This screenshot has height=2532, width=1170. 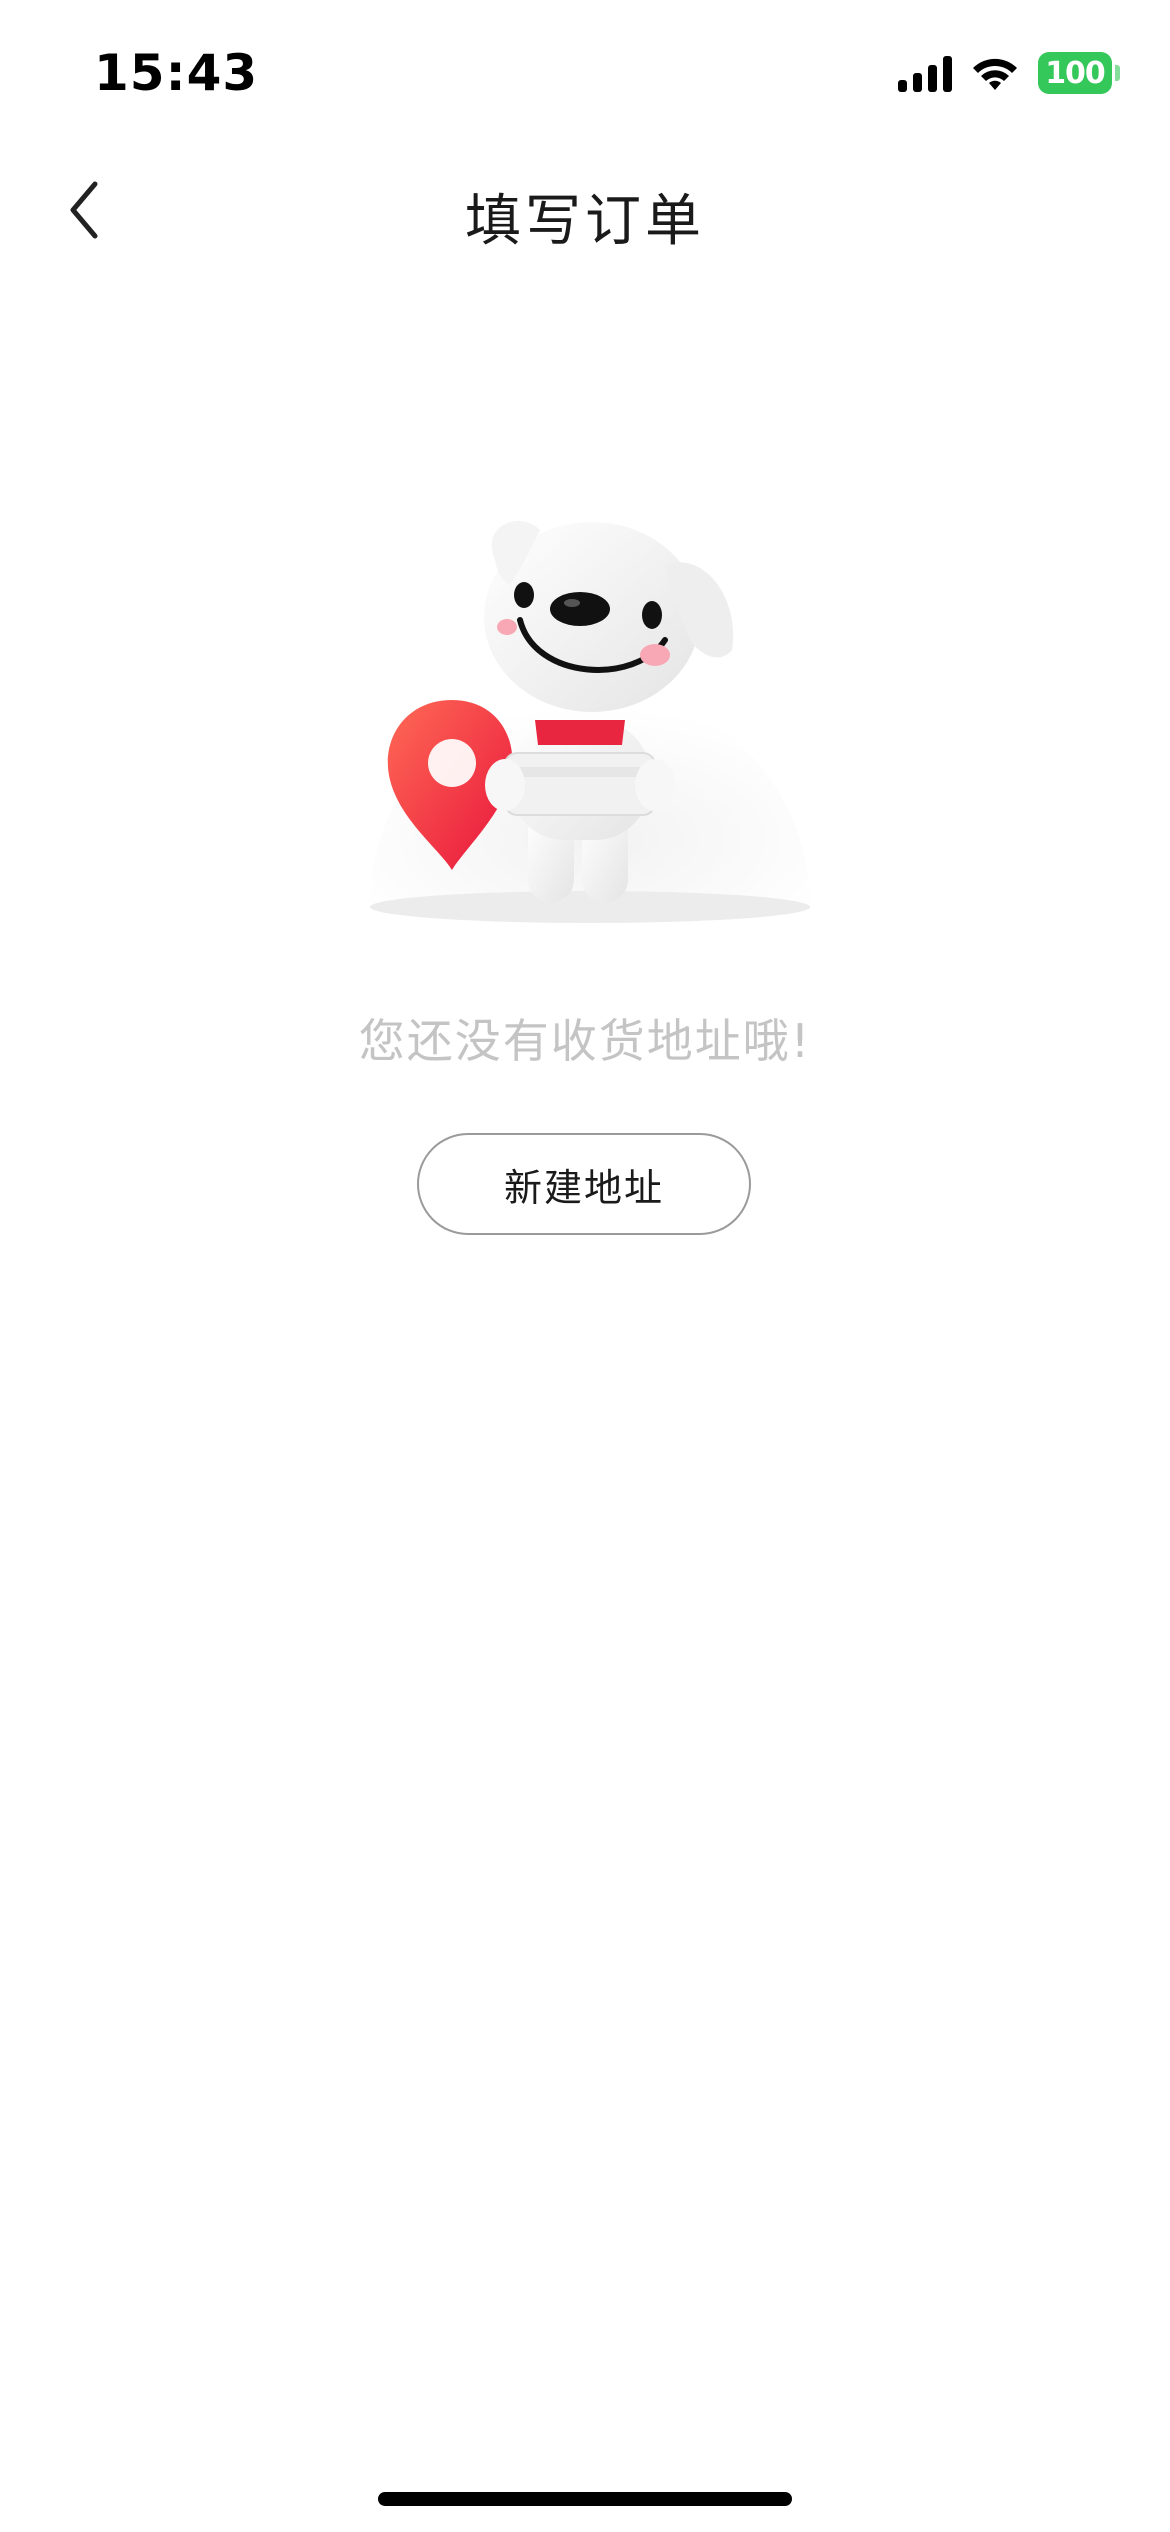 I want to click on status-icons: 100, so click(x=1009, y=73).